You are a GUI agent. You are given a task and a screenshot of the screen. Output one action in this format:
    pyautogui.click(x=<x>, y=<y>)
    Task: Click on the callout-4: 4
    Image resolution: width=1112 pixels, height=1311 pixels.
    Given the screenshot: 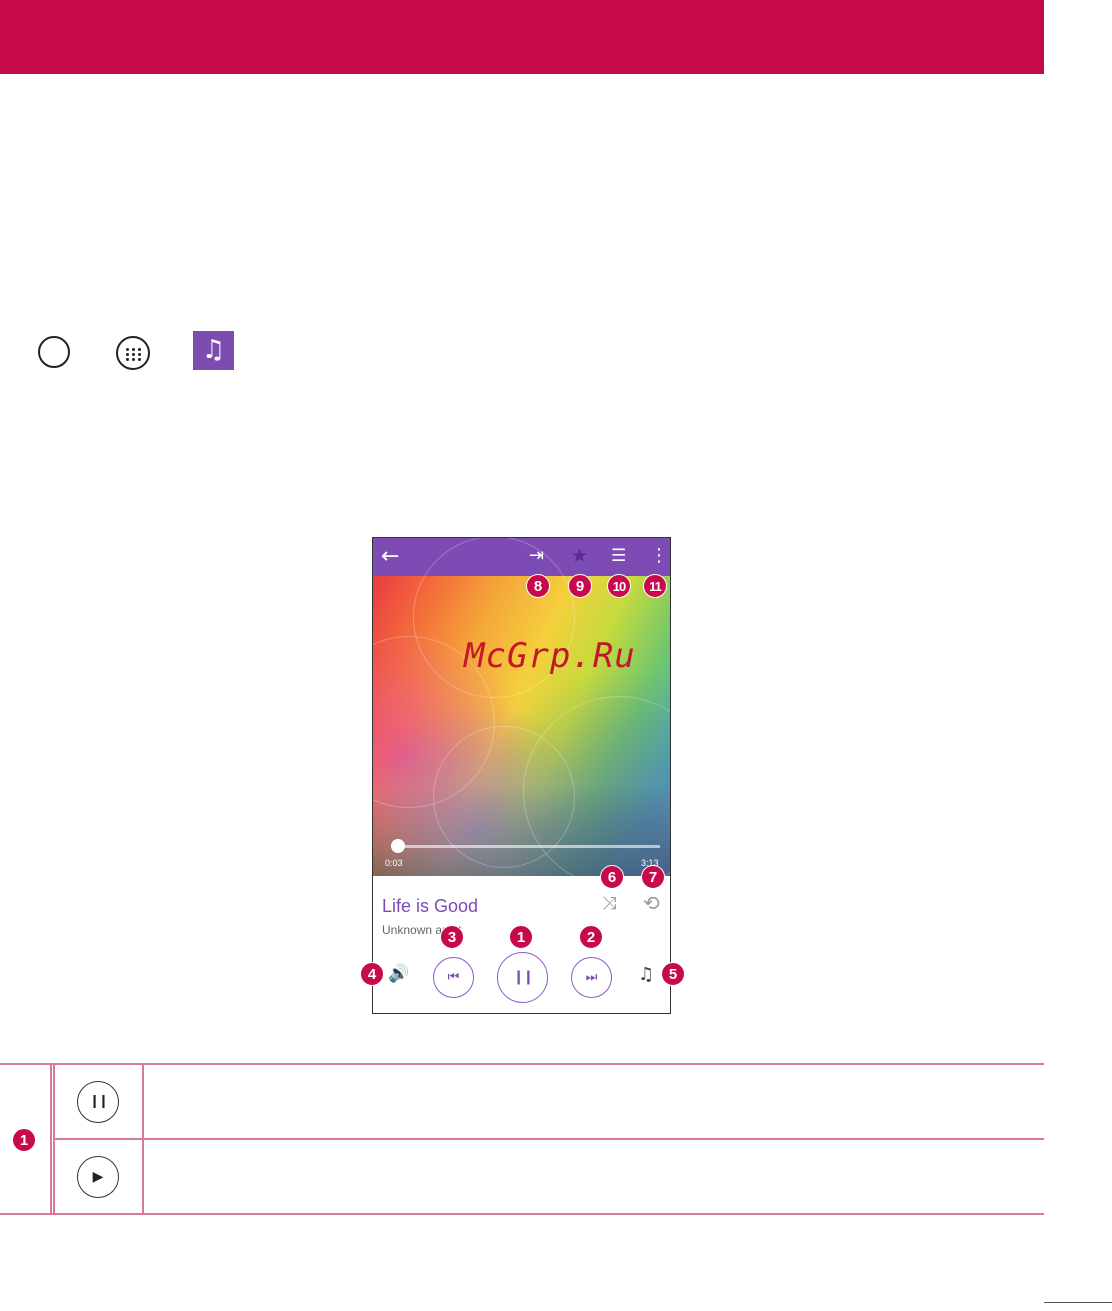 What is the action you would take?
    pyautogui.click(x=372, y=974)
    